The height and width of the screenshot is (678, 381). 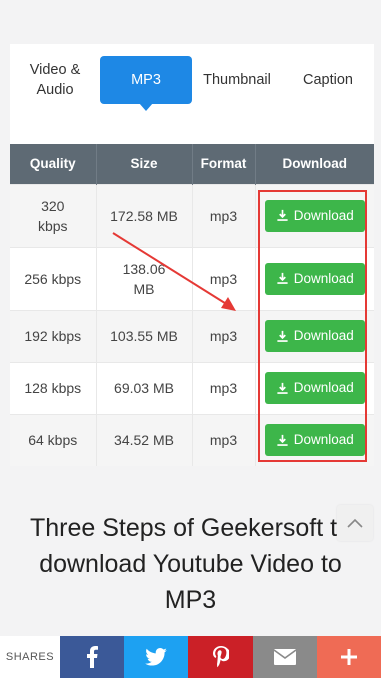 I want to click on share-bar: SHARES, so click(x=190, y=657).